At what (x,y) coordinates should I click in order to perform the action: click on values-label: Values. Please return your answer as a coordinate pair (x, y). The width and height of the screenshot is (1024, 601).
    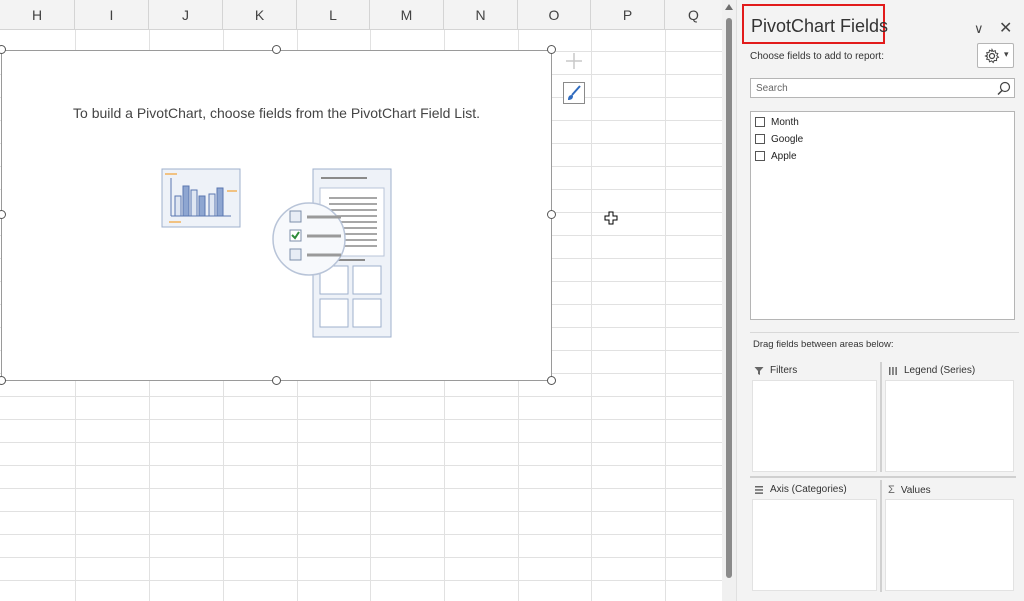
    Looking at the image, I should click on (915, 490).